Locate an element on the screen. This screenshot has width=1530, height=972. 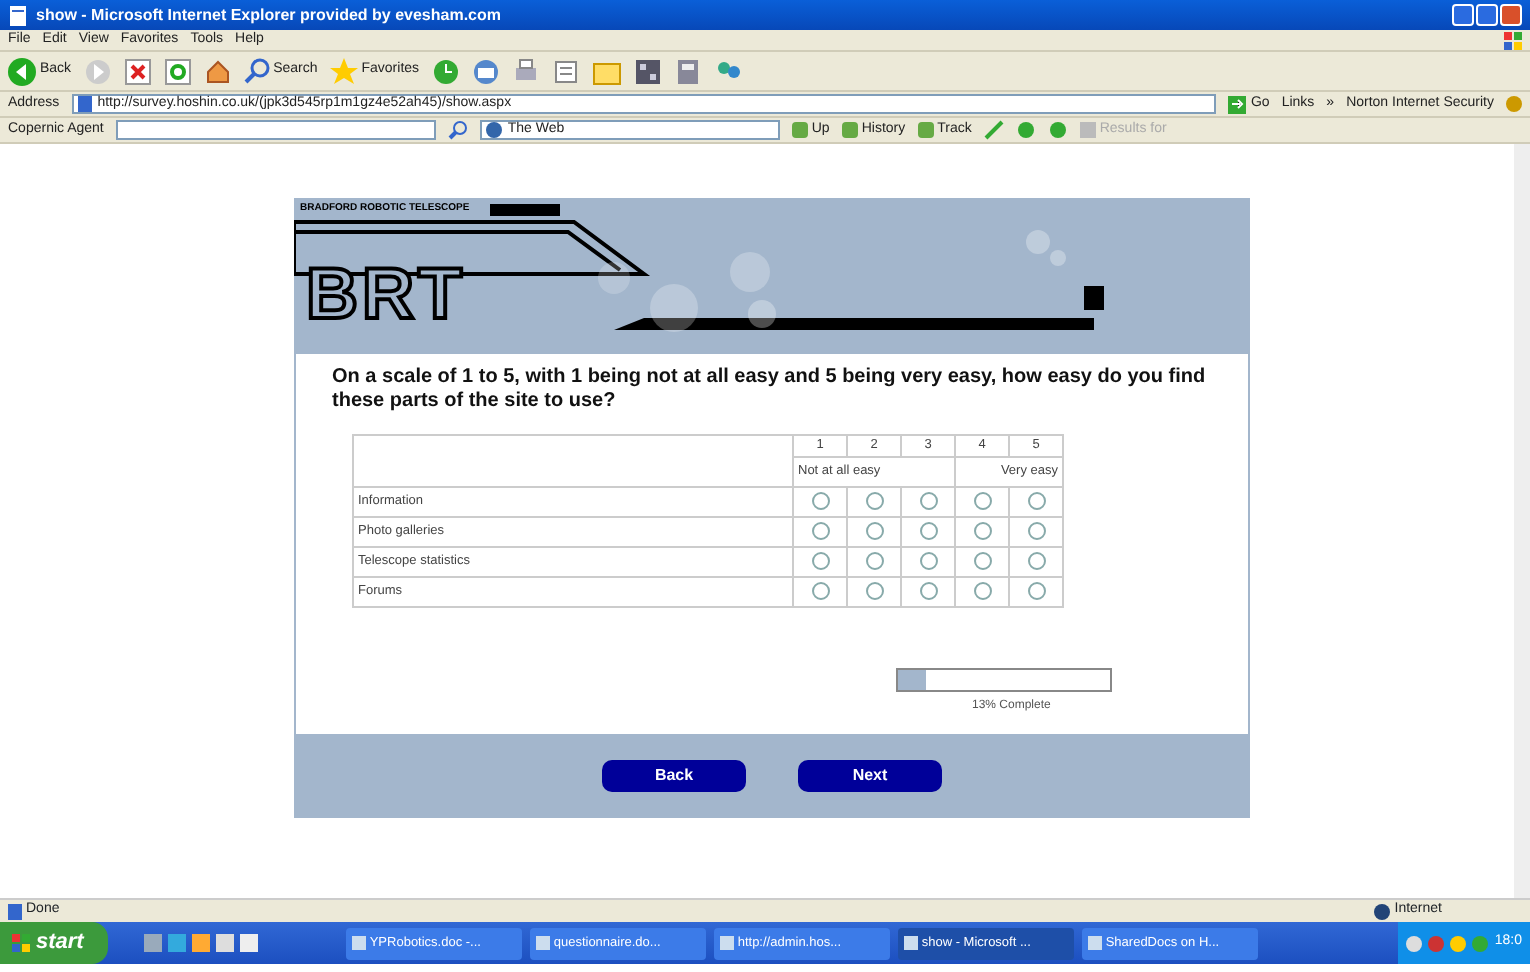
search-icon is located at coordinates (256, 71).